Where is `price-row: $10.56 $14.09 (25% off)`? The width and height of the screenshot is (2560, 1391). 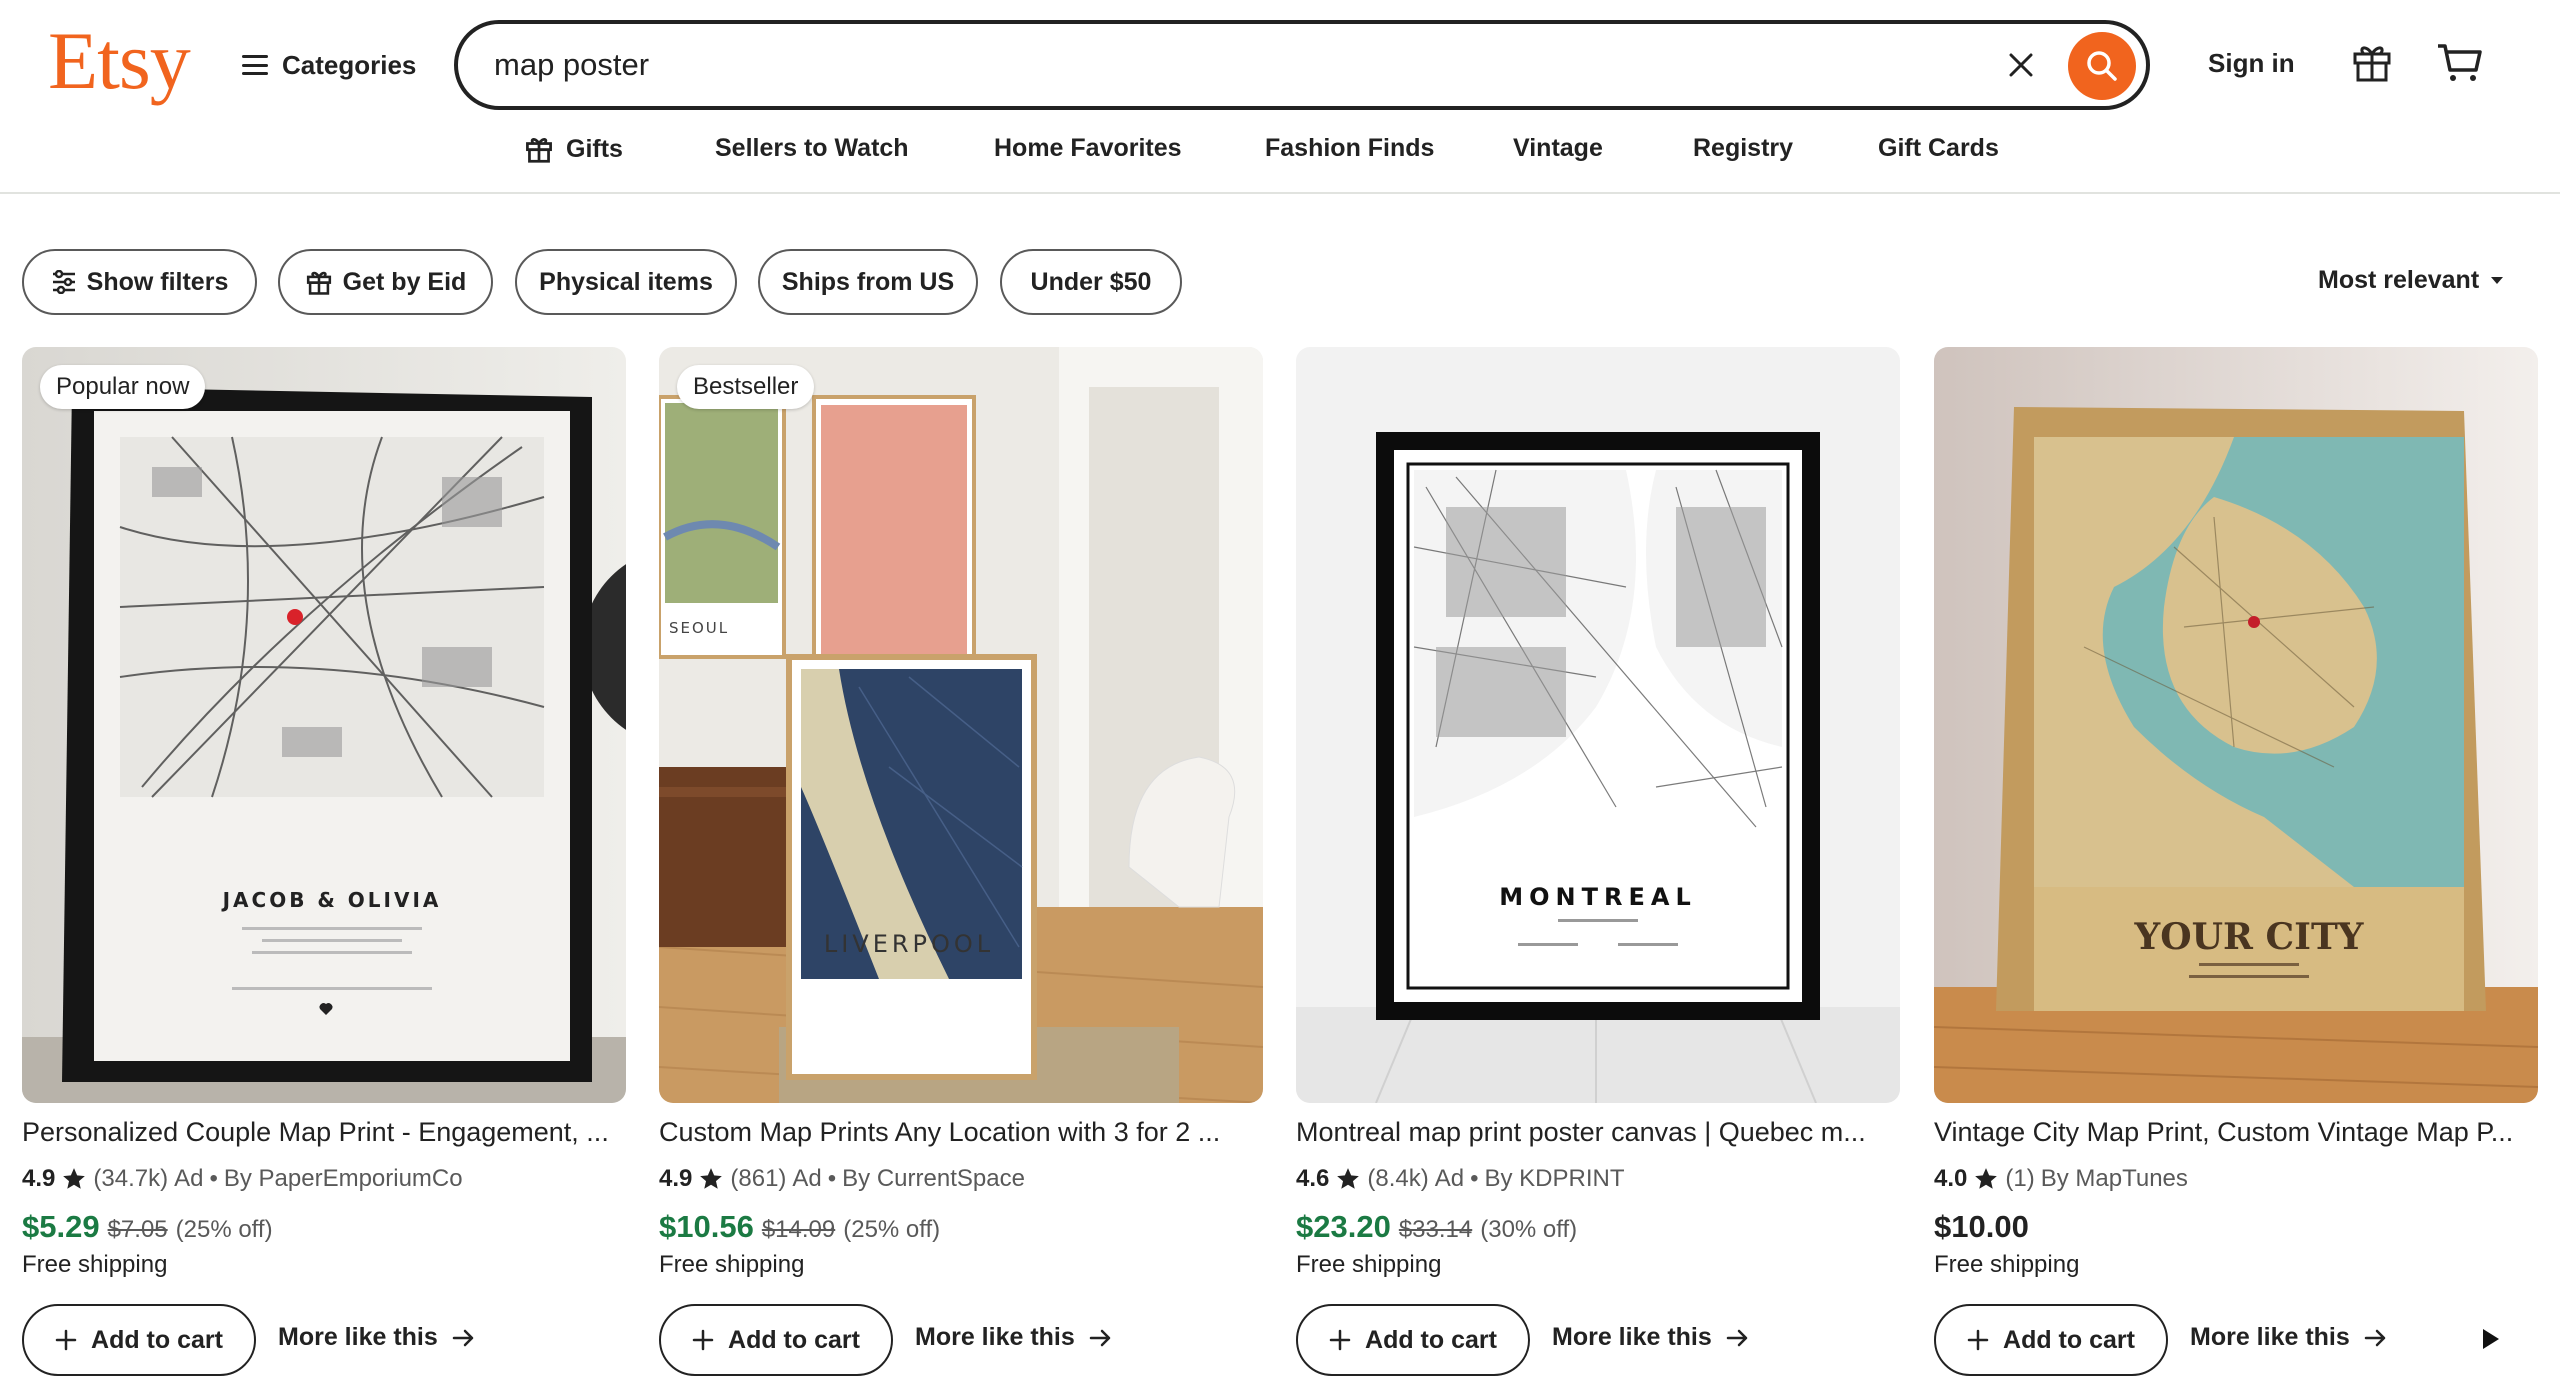 price-row: $10.56 $14.09 (25% off) is located at coordinates (799, 1227).